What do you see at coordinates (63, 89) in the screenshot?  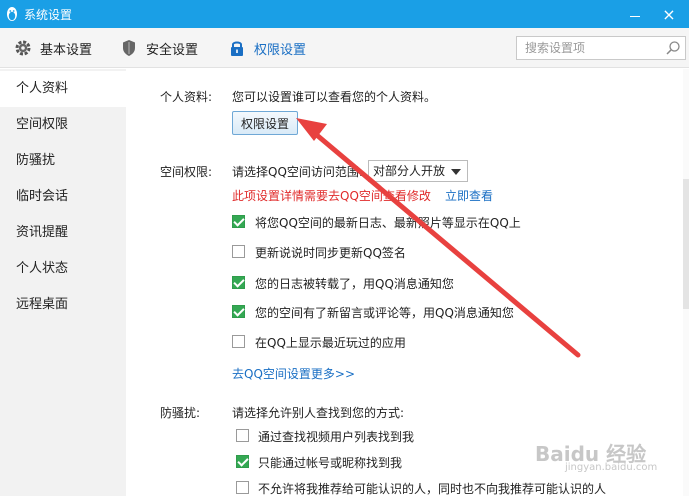 I see `sidebar-item-profile: 个人资料` at bounding box center [63, 89].